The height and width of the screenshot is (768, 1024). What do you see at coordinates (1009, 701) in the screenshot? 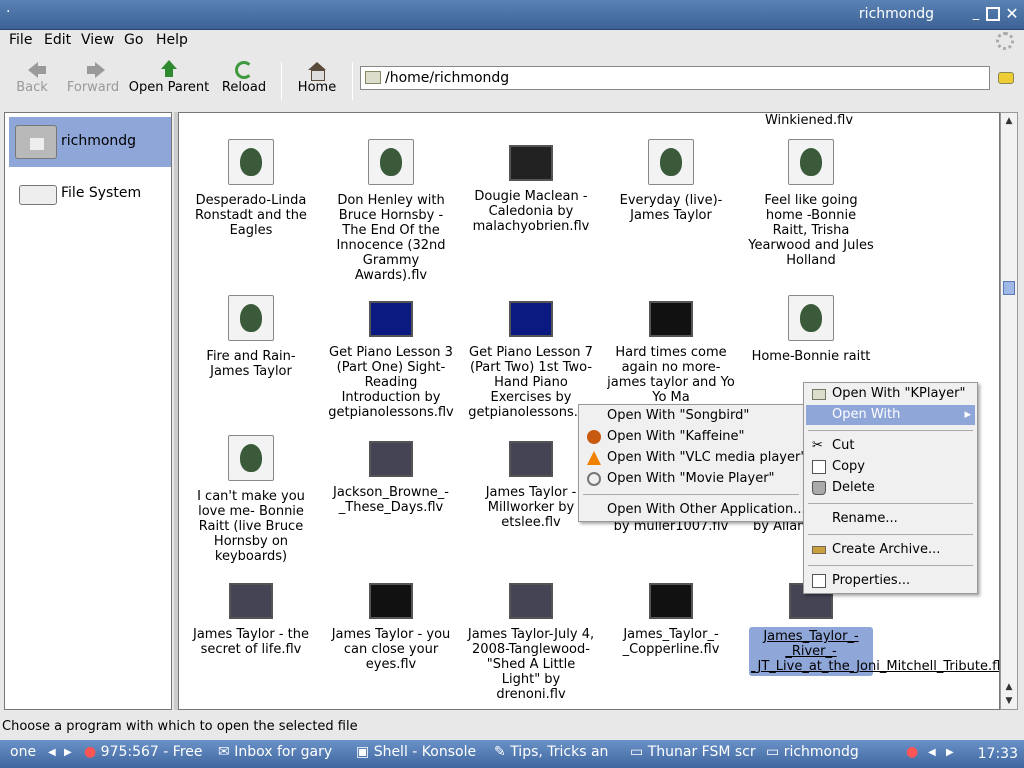
I see `scroll-down-icon: ▼` at bounding box center [1009, 701].